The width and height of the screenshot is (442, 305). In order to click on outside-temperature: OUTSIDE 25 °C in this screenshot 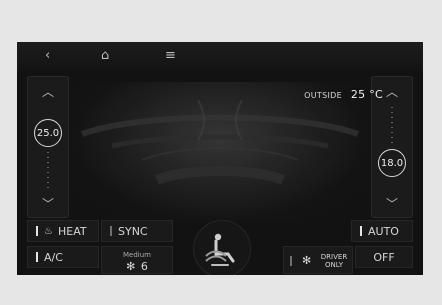, I will do `click(343, 94)`.